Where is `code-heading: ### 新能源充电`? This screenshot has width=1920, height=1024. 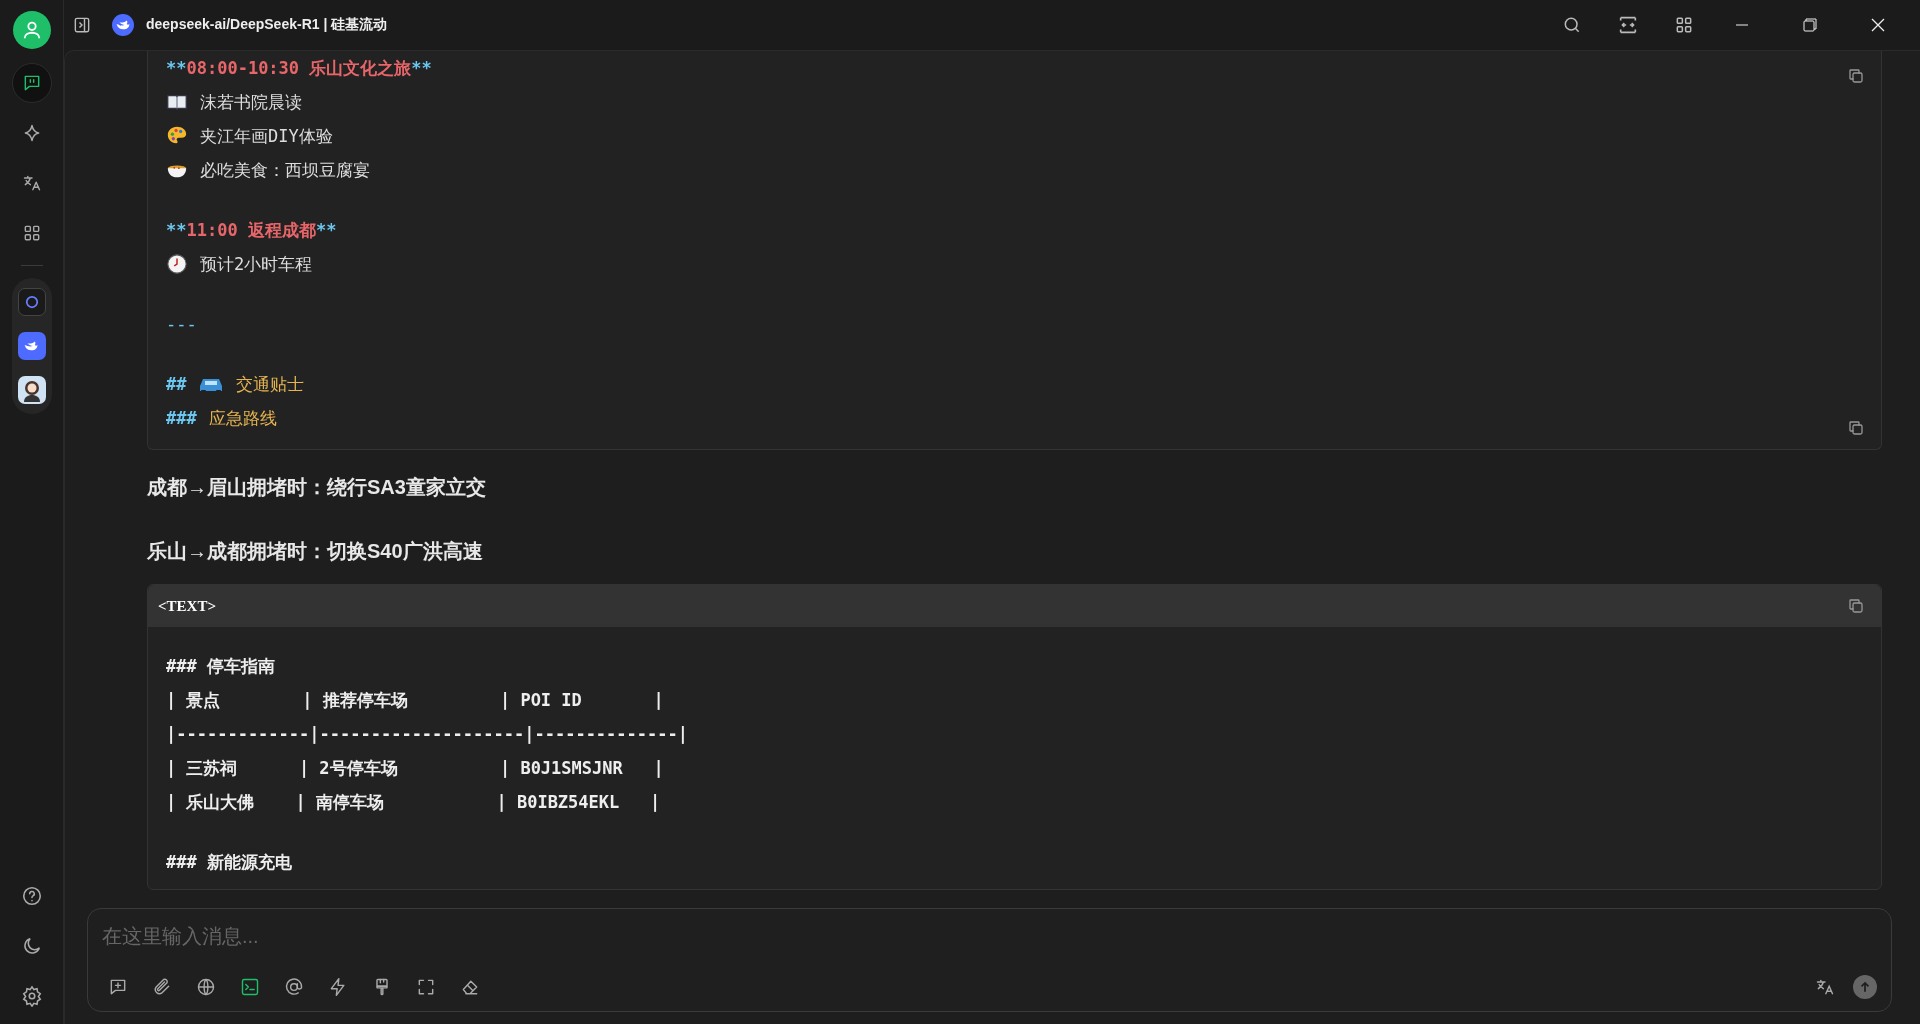
code-heading: ### 新能源充电 is located at coordinates (229, 862).